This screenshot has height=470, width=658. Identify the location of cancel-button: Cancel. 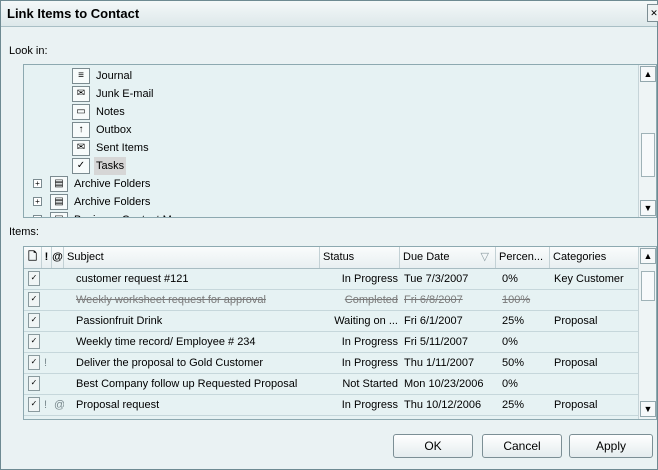
(522, 446).